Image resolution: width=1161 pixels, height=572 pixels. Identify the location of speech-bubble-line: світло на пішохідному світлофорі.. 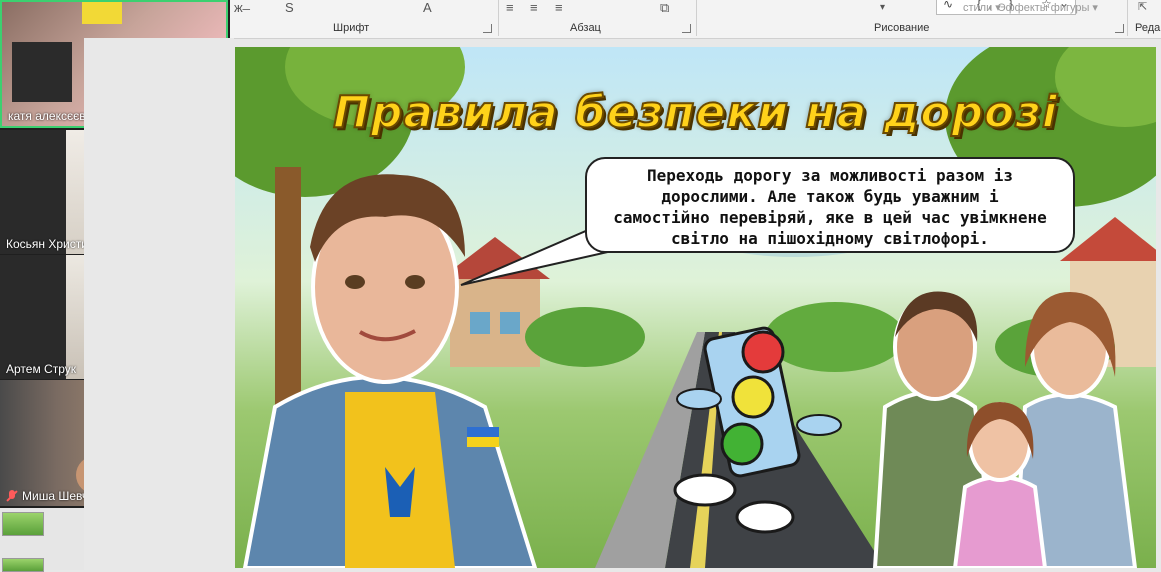
(830, 238).